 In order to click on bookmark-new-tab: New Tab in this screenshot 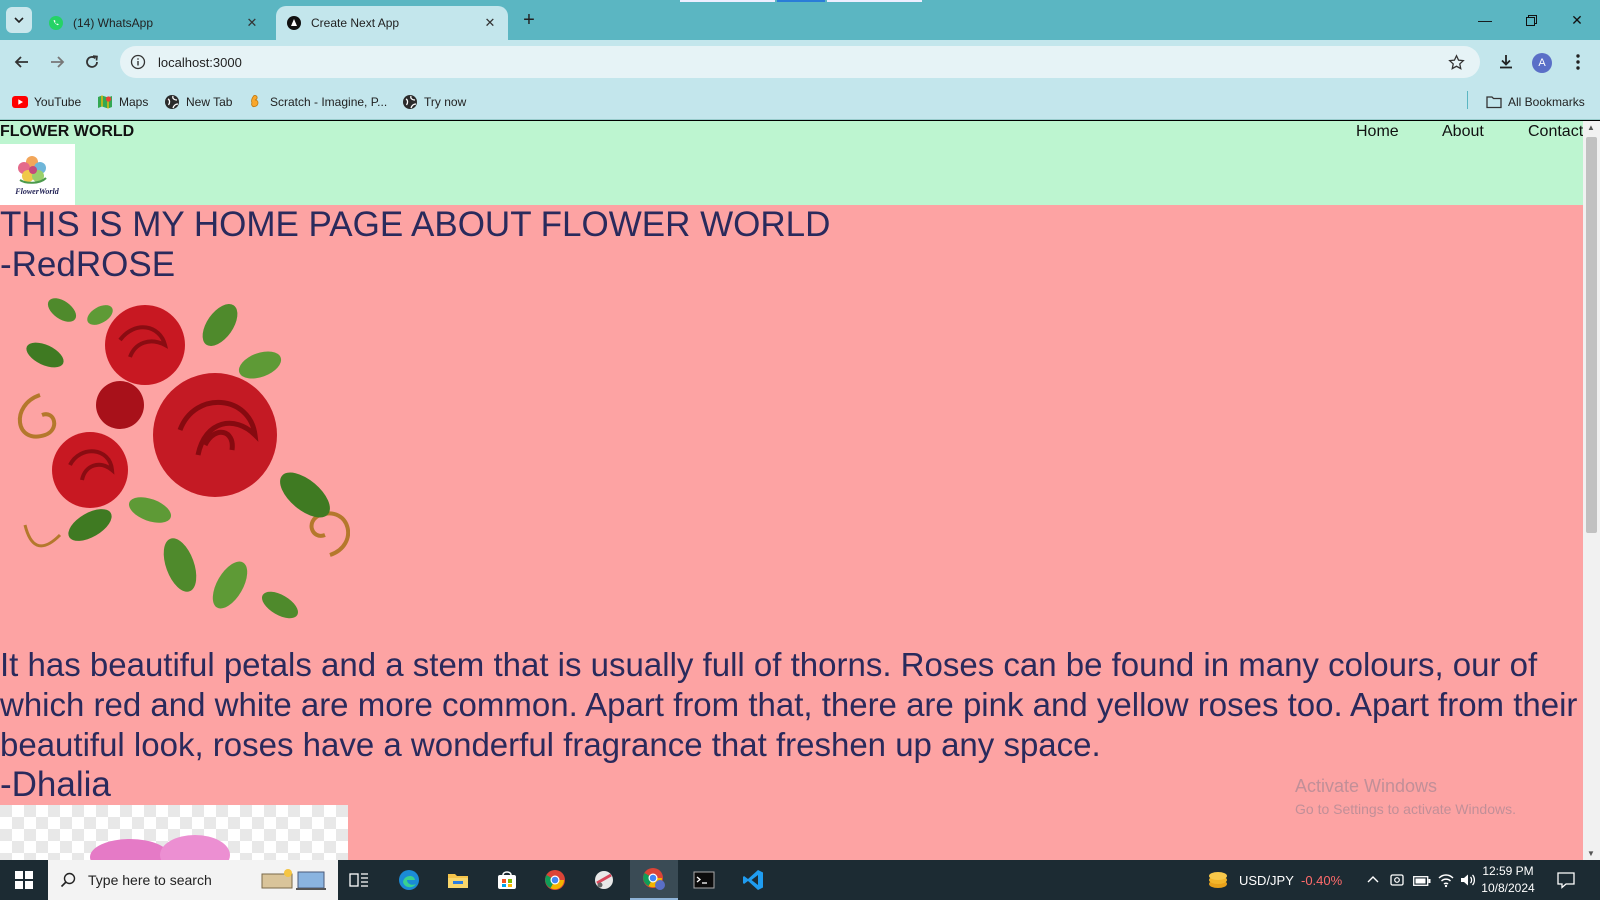, I will do `click(198, 102)`.